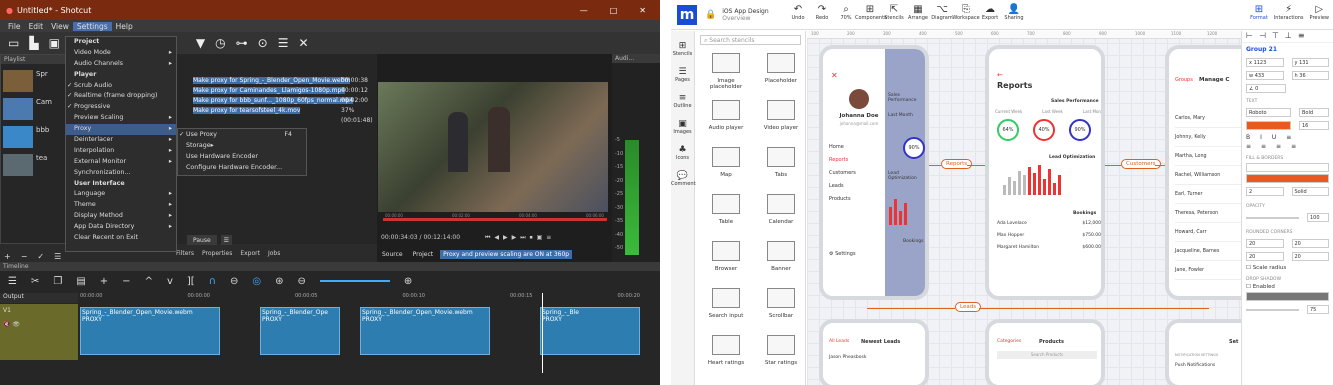 The height and width of the screenshot is (385, 1333). I want to click on opacity-field: 100, so click(1318, 217).